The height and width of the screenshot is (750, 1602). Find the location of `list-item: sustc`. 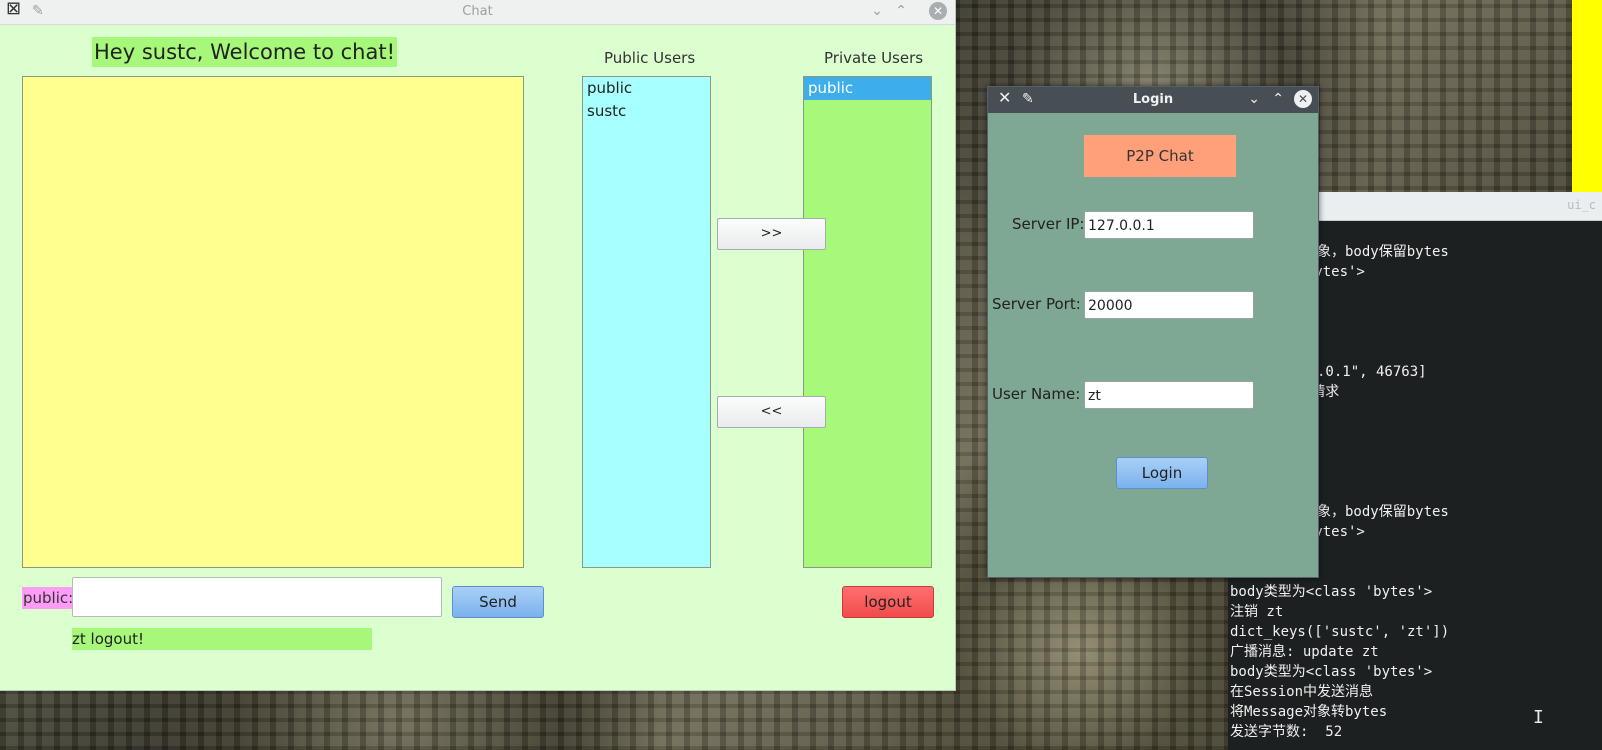

list-item: sustc is located at coordinates (646, 111).